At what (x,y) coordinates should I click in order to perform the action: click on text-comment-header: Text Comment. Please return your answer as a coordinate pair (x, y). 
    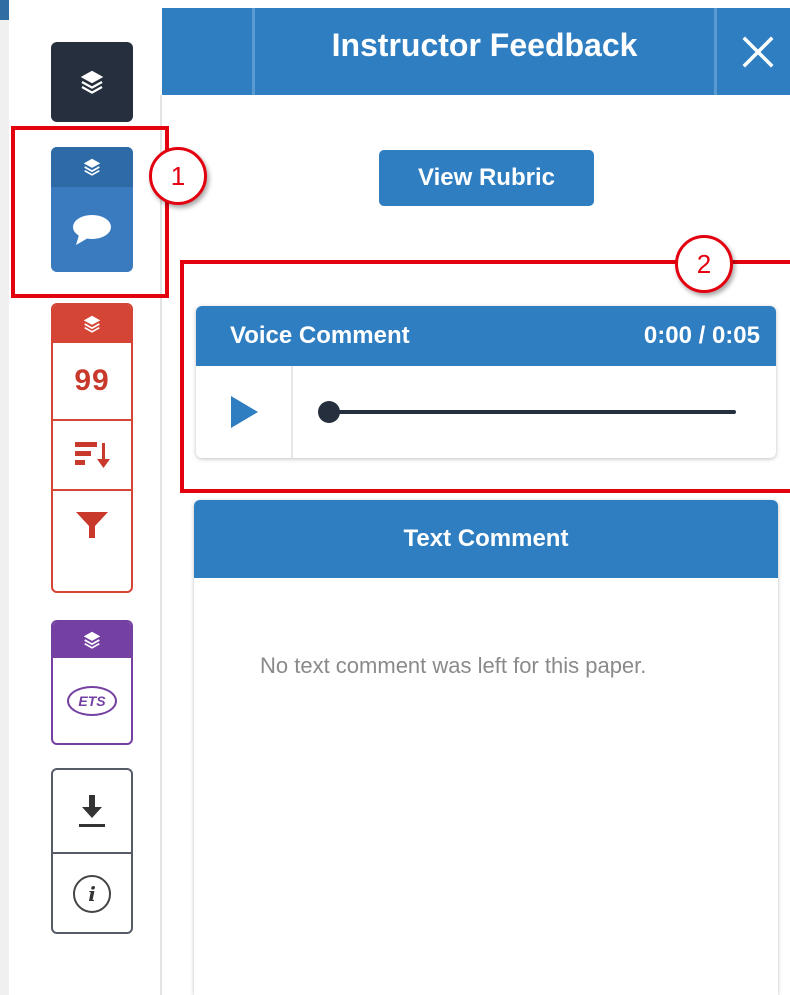
    Looking at the image, I should click on (486, 539).